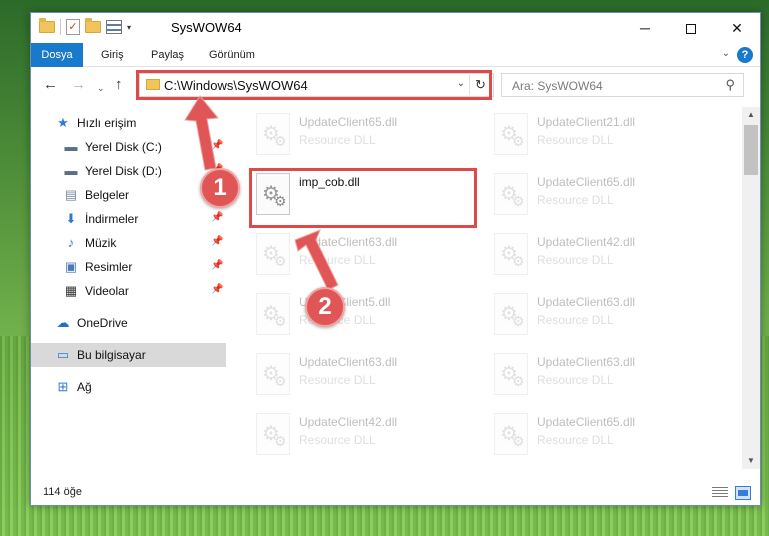 This screenshot has height=536, width=769. I want to click on forward-button: →, so click(78, 85).